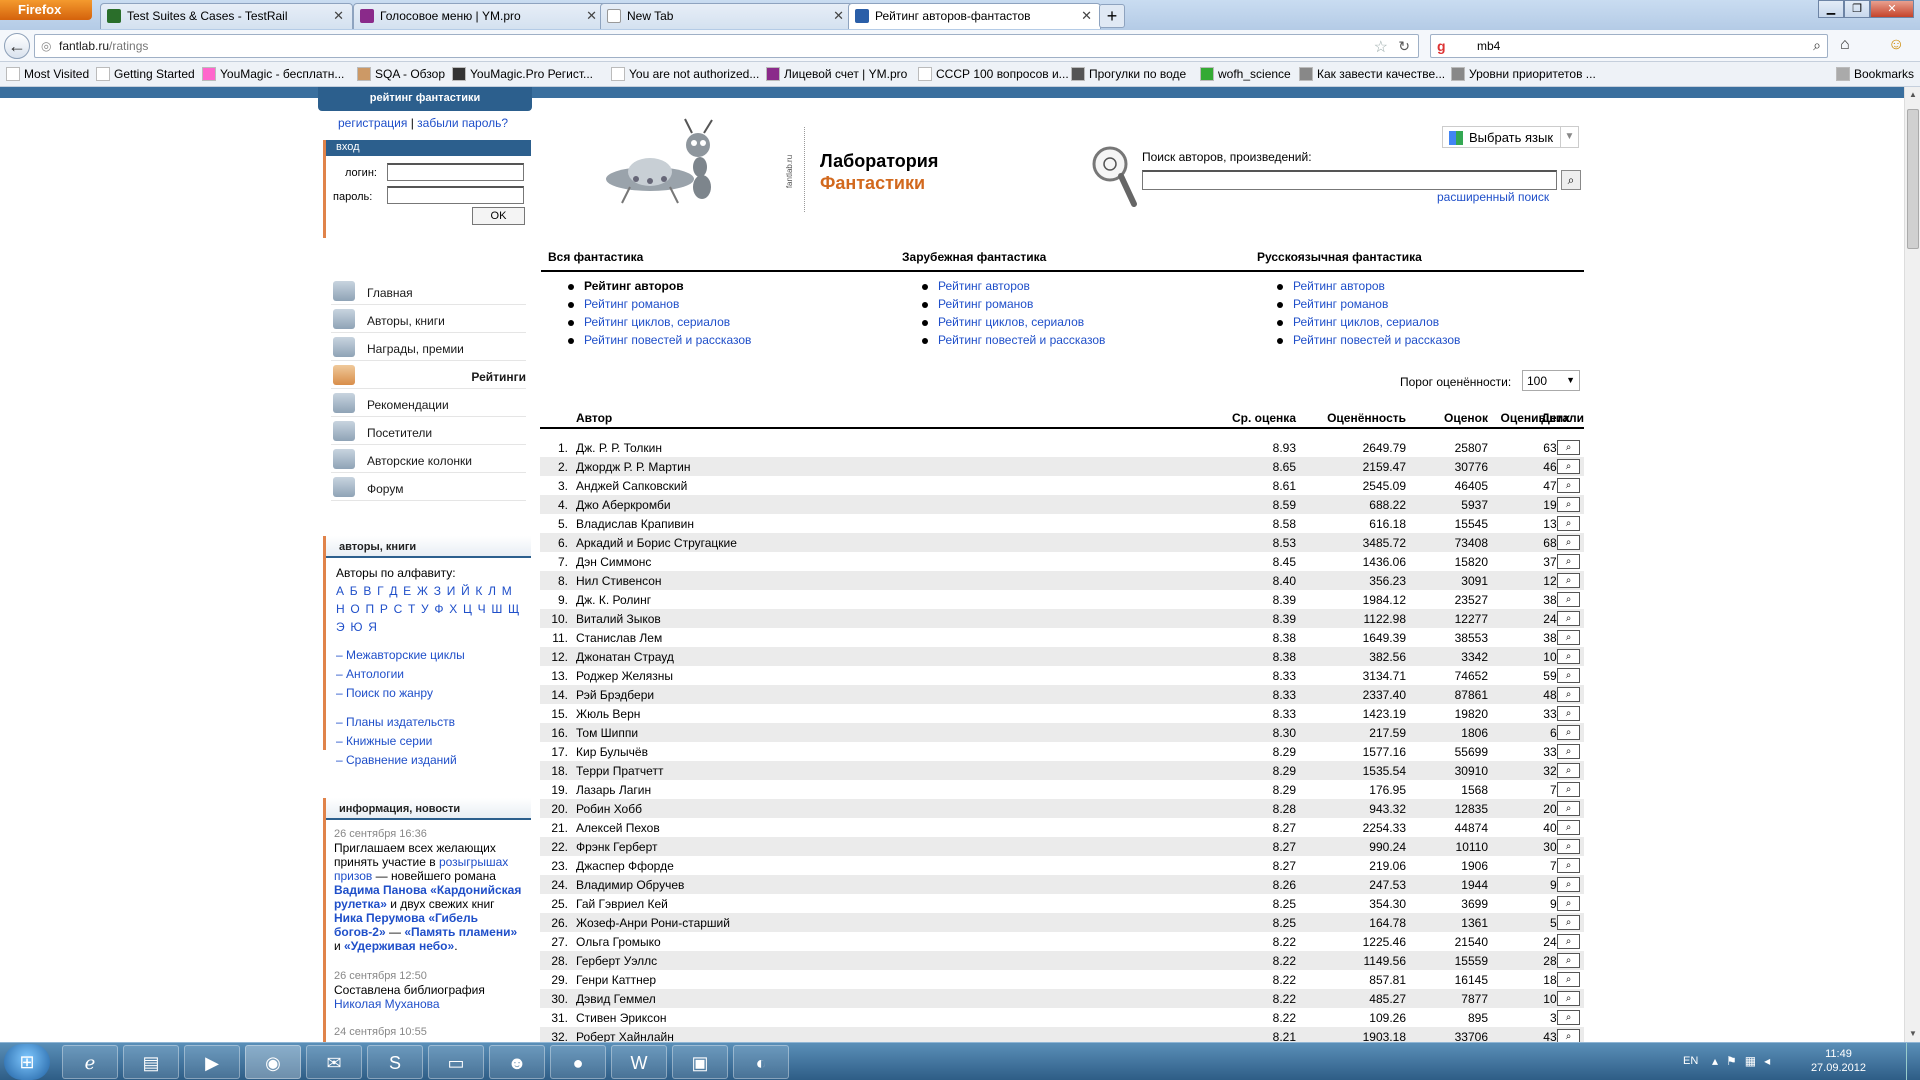 The image size is (1920, 1080). What do you see at coordinates (1510, 137) in the screenshot?
I see `language-select: Выбрать язык ▼` at bounding box center [1510, 137].